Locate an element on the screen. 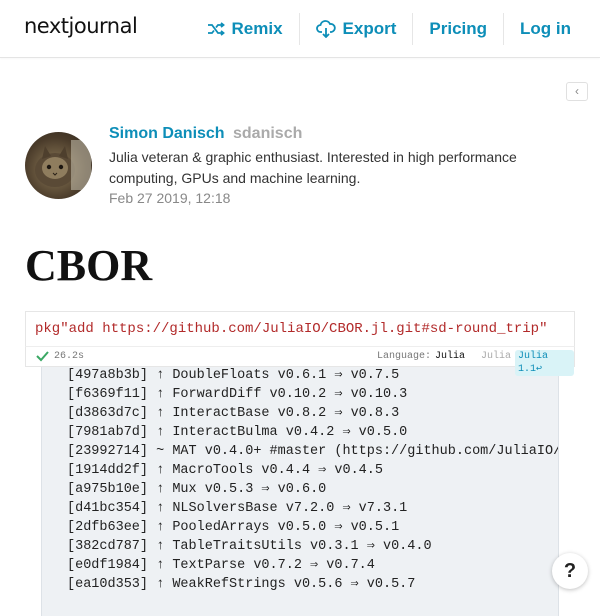 This screenshot has width=600, height=616. author-name: Simon Danisch is located at coordinates (167, 134).